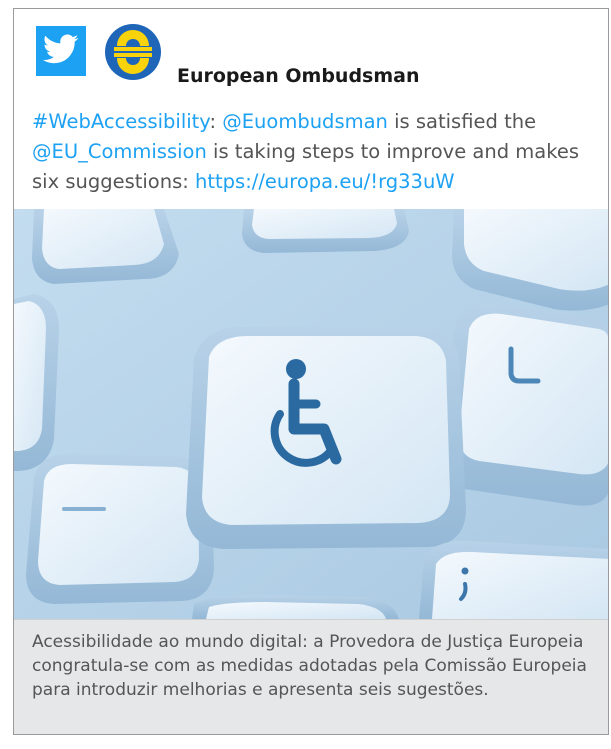 The height and width of the screenshot is (749, 611). What do you see at coordinates (325, 181) in the screenshot?
I see `europa-short-link: https://europa.eu/!rg33uW` at bounding box center [325, 181].